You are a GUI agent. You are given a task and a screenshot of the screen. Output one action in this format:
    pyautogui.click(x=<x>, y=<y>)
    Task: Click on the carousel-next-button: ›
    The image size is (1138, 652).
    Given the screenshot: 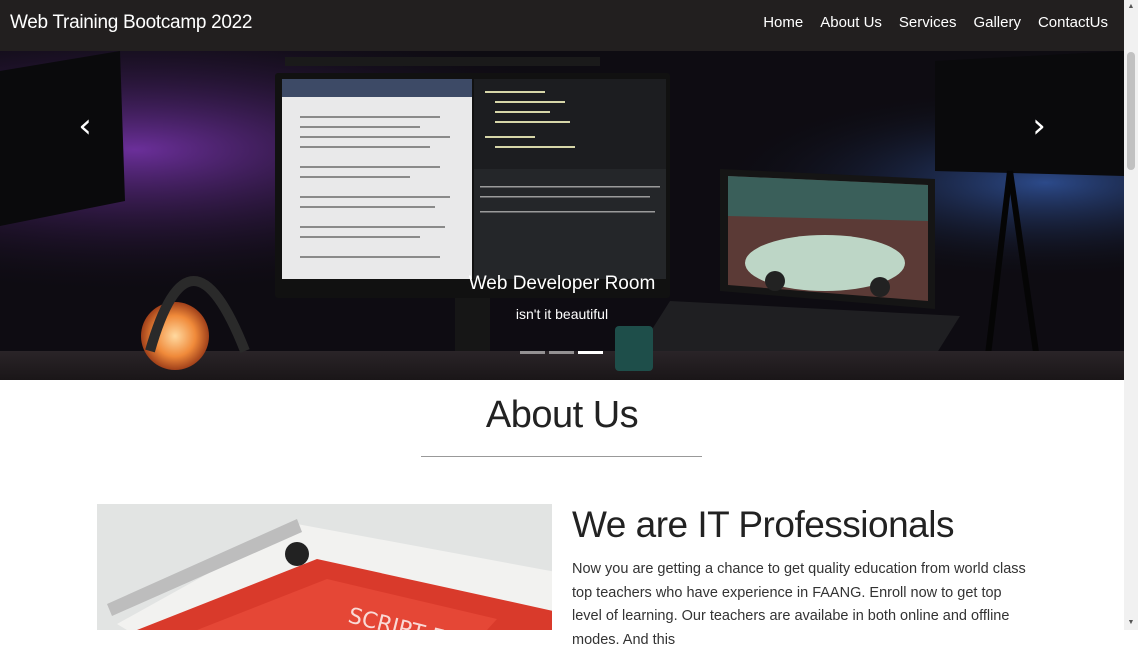 What is the action you would take?
    pyautogui.click(x=1039, y=126)
    